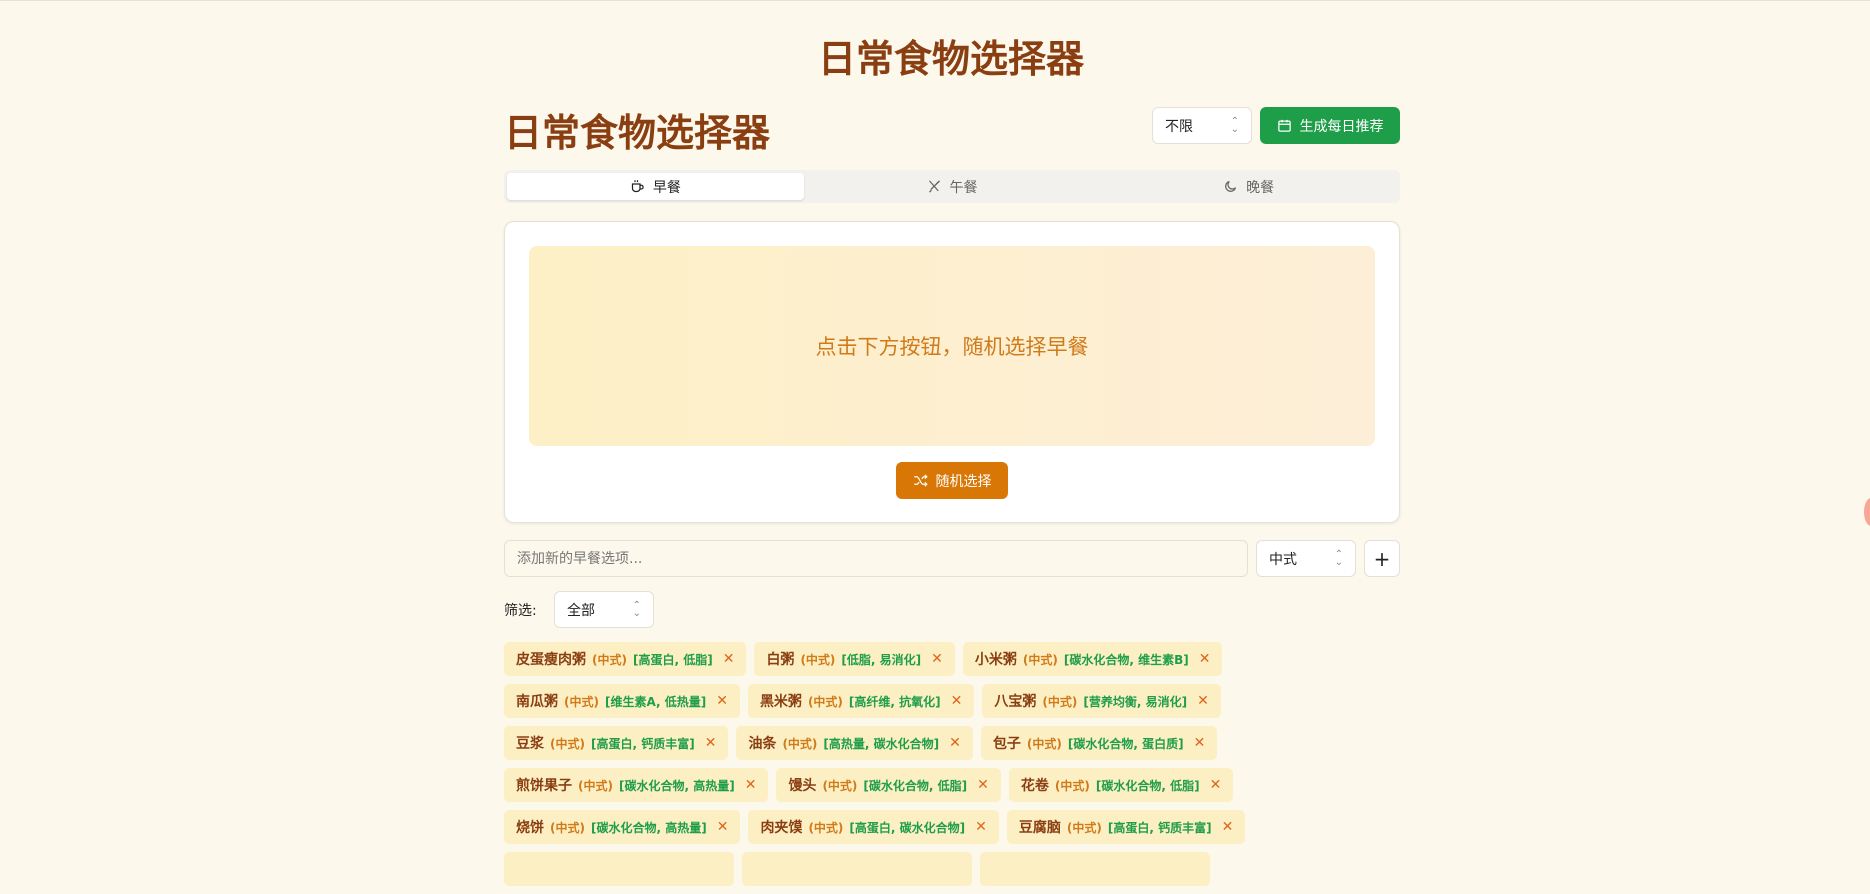 The image size is (1870, 894). Describe the element at coordinates (934, 186) in the screenshot. I see `utensils-crossed-icon` at that location.